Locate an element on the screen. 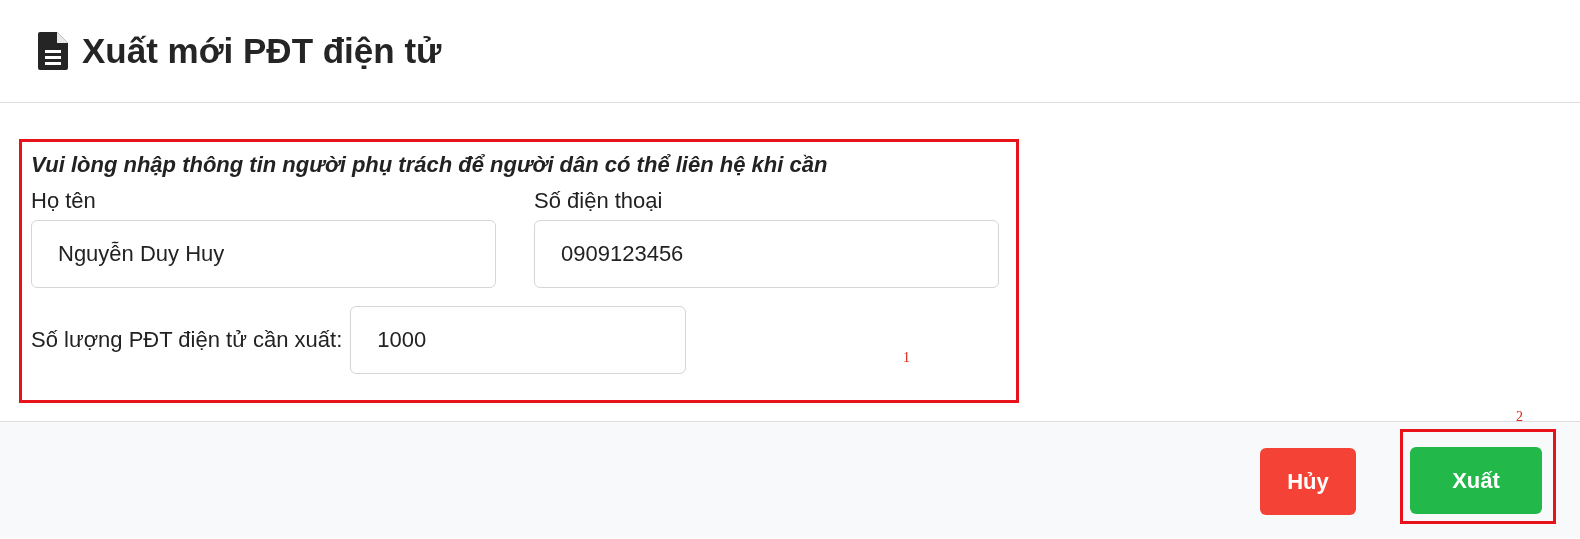  cancel-button: Hủy is located at coordinates (1308, 481).